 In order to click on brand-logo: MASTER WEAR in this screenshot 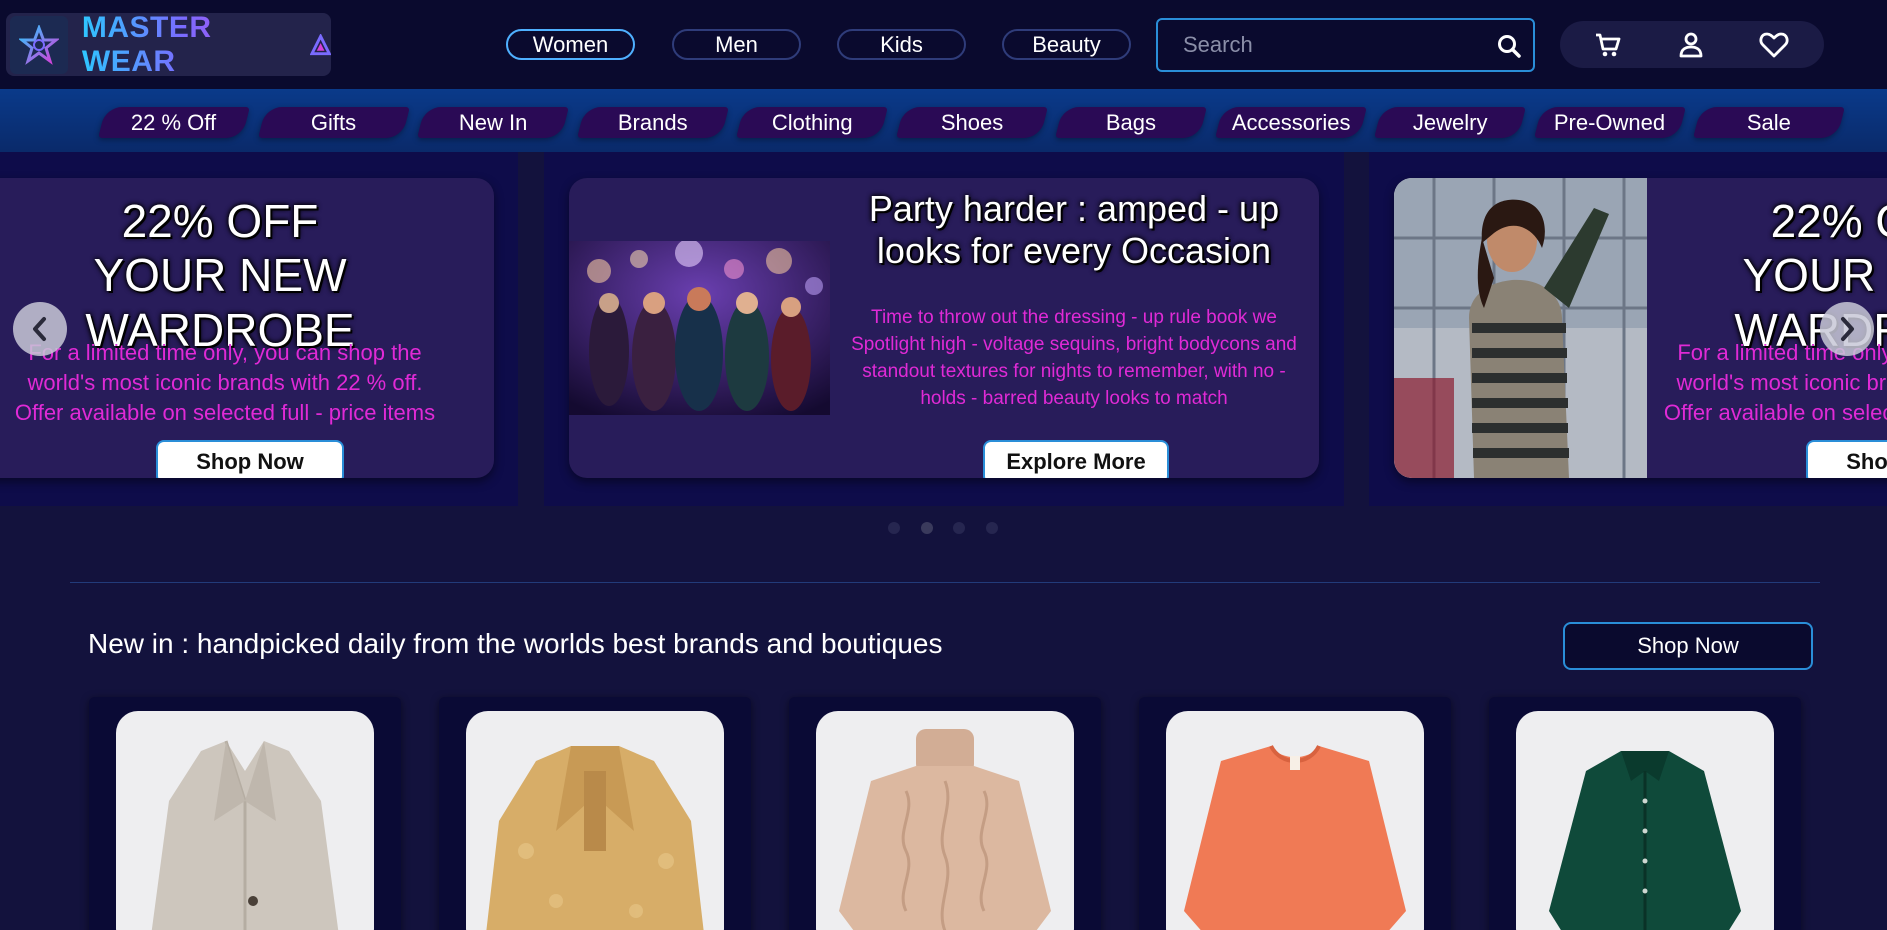, I will do `click(168, 45)`.